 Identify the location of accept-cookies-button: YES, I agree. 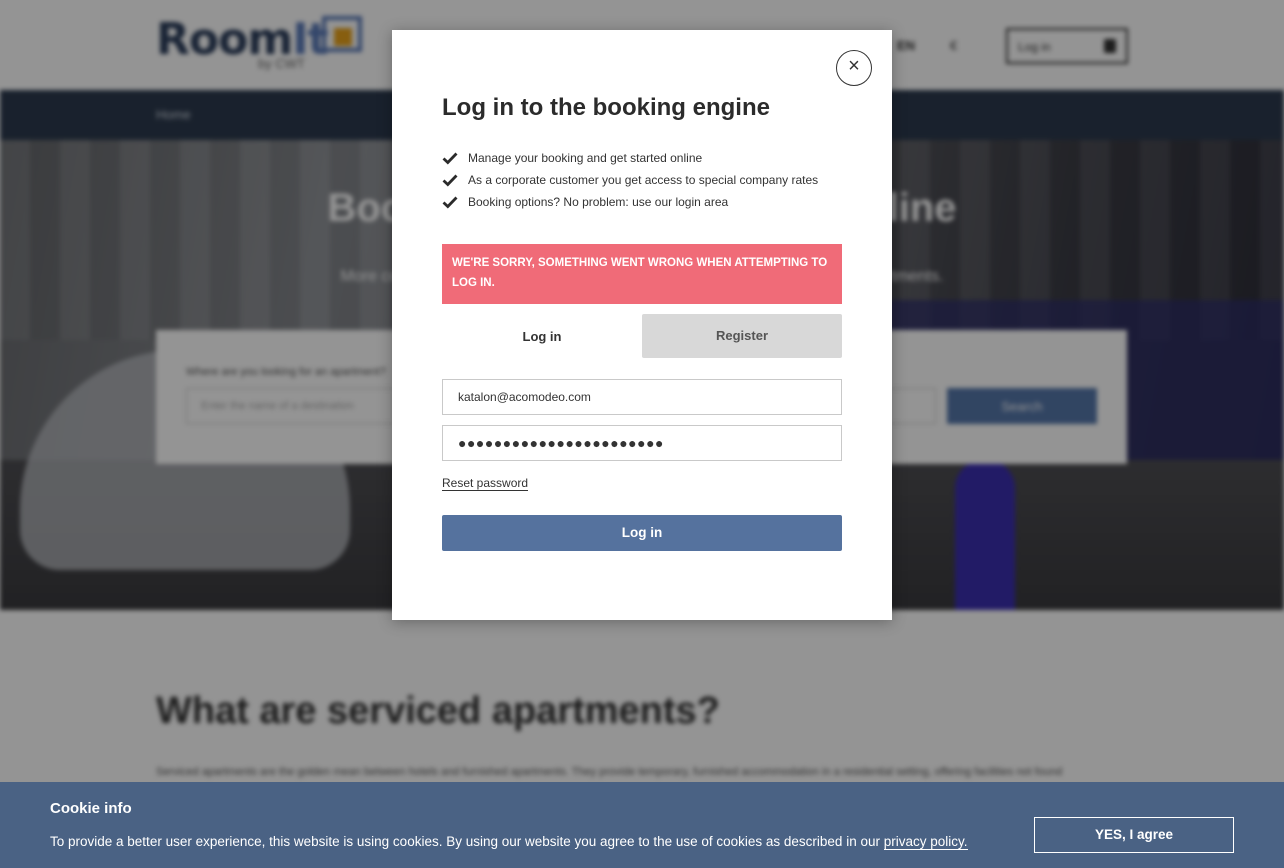
(1134, 835).